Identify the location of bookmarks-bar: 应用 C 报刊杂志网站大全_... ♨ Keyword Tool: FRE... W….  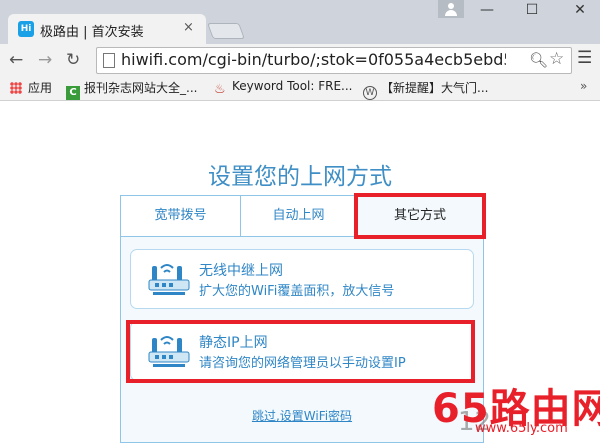
(300, 88).